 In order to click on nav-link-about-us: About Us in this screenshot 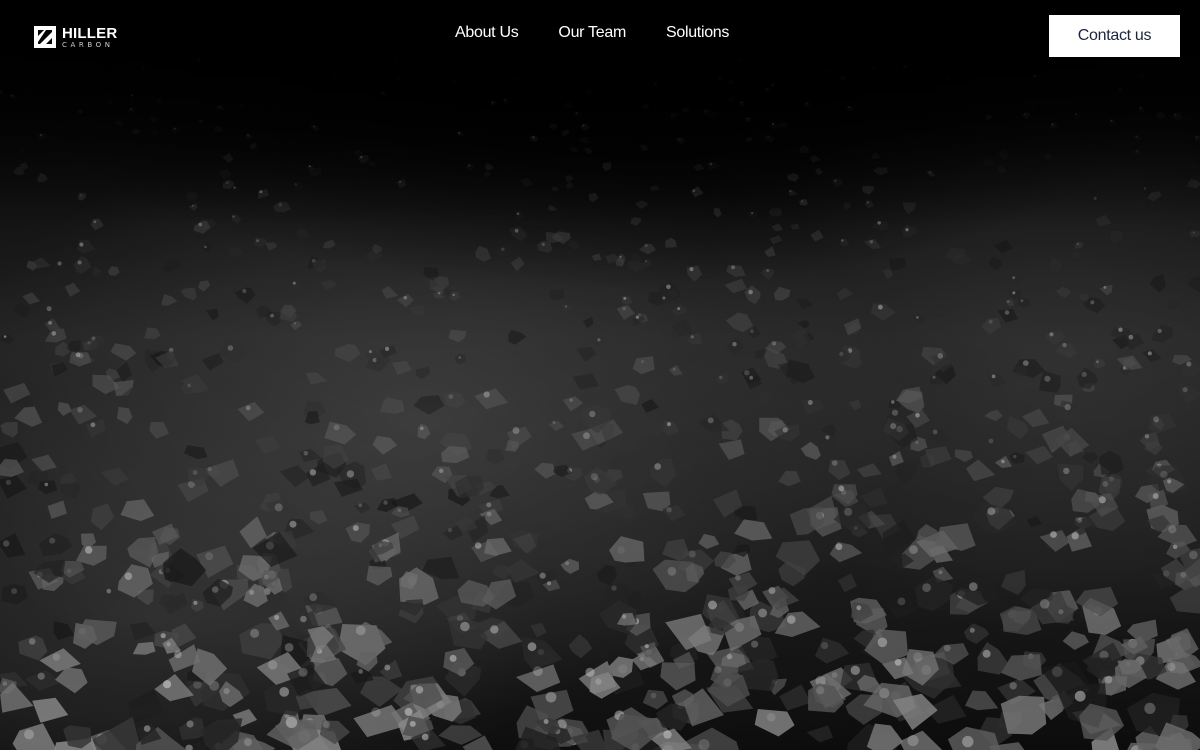, I will do `click(487, 33)`.